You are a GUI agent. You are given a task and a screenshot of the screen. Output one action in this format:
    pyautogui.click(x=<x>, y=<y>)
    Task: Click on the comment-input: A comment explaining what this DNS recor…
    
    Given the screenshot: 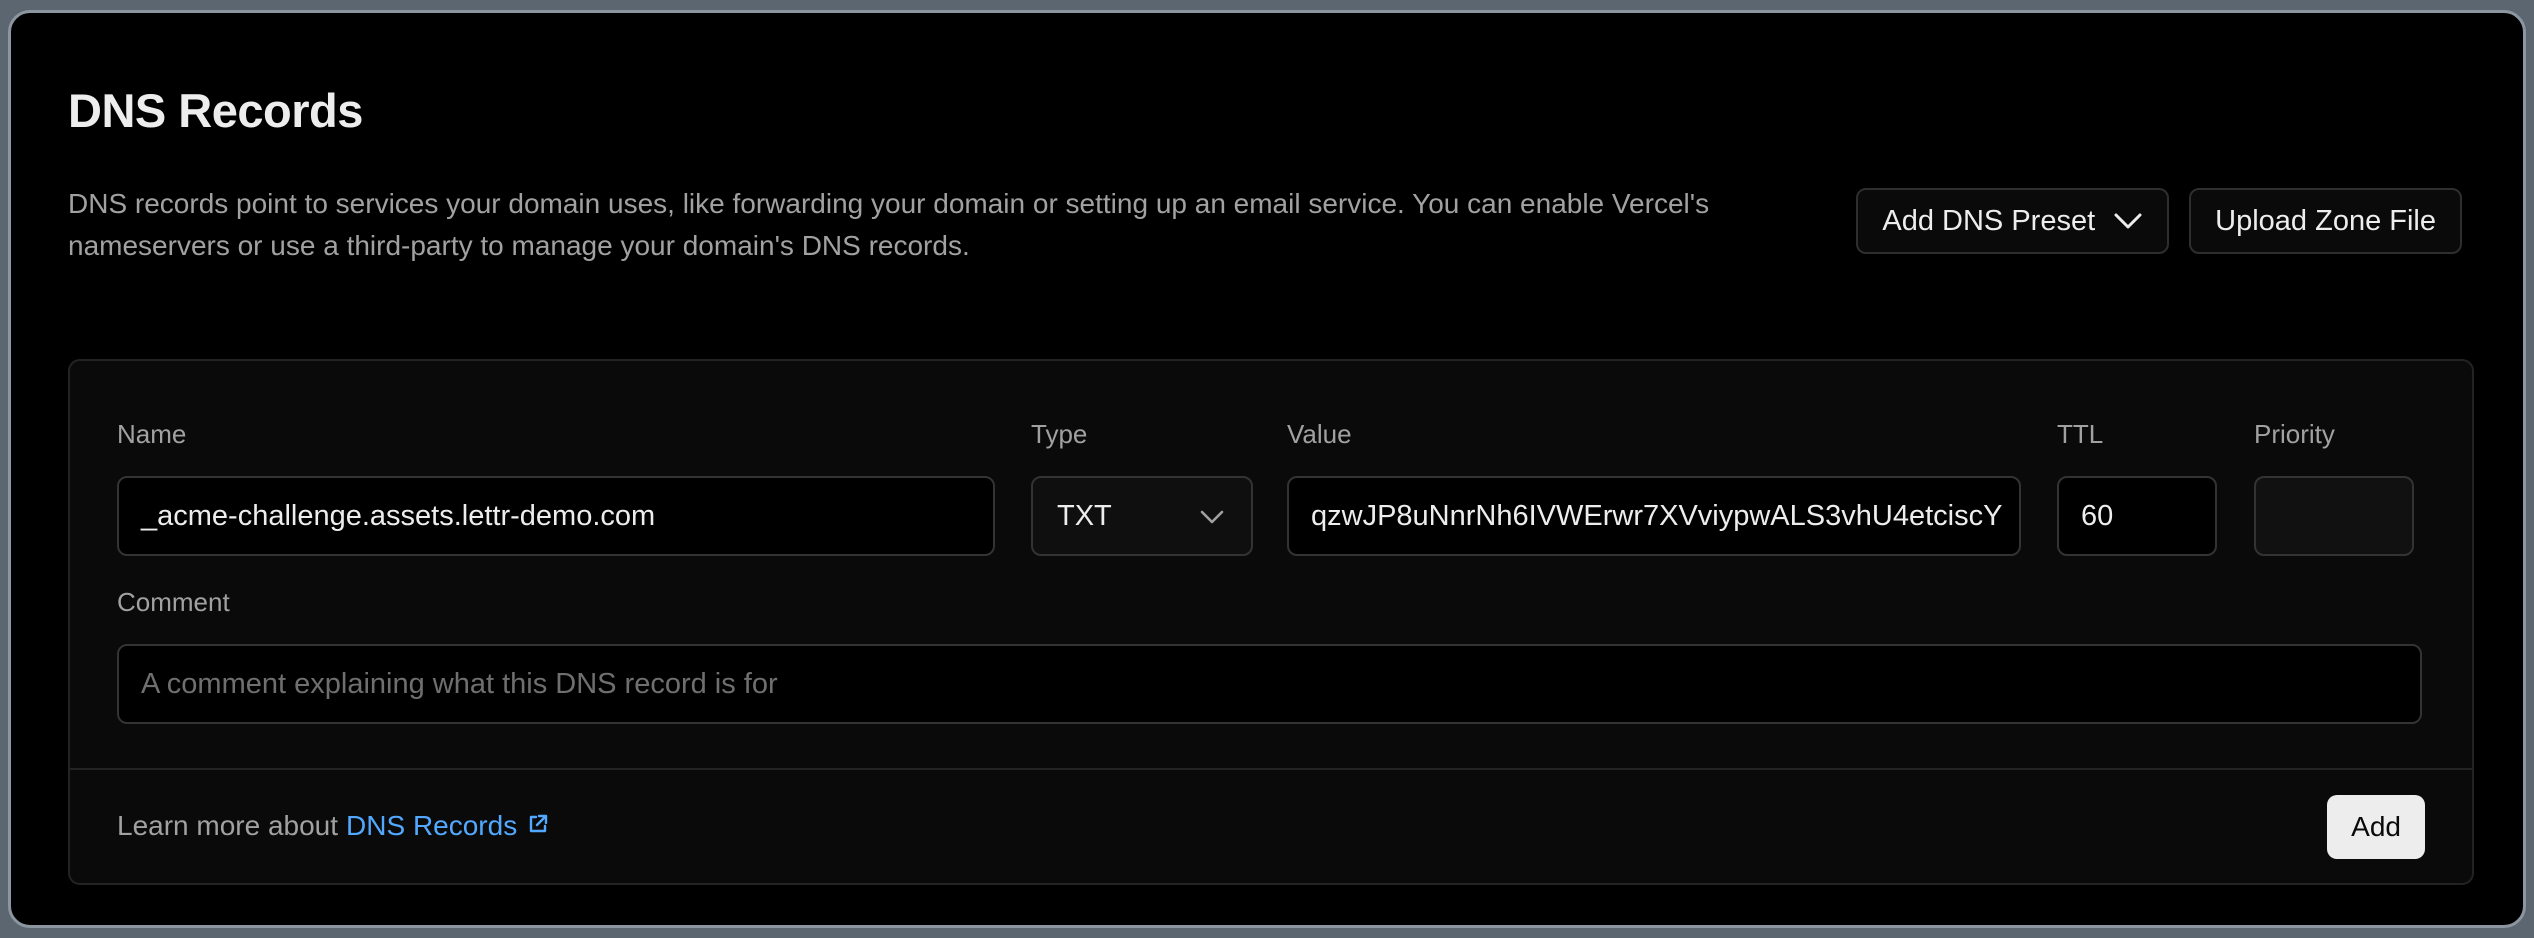 What is the action you would take?
    pyautogui.click(x=1269, y=684)
    